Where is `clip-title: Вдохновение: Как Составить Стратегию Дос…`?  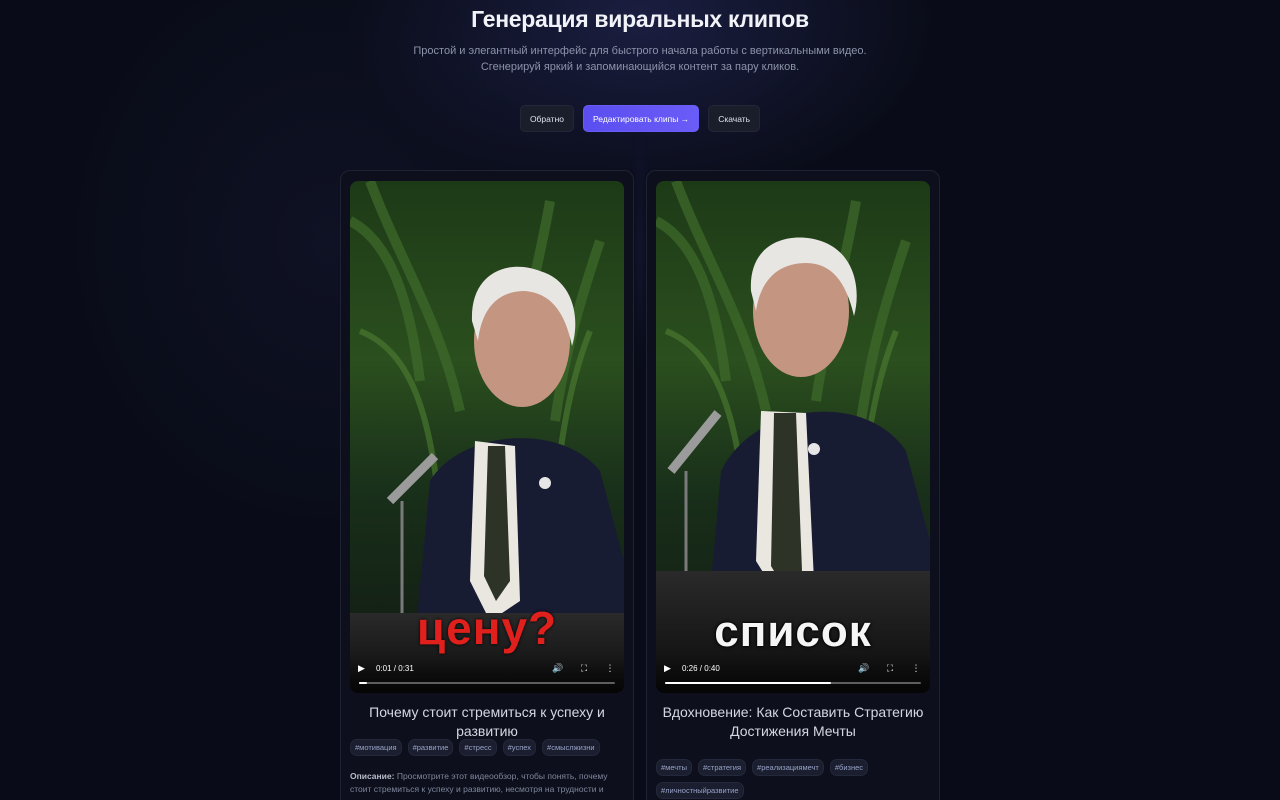
clip-title: Вдохновение: Как Составить Стратегию Дос… is located at coordinates (793, 721).